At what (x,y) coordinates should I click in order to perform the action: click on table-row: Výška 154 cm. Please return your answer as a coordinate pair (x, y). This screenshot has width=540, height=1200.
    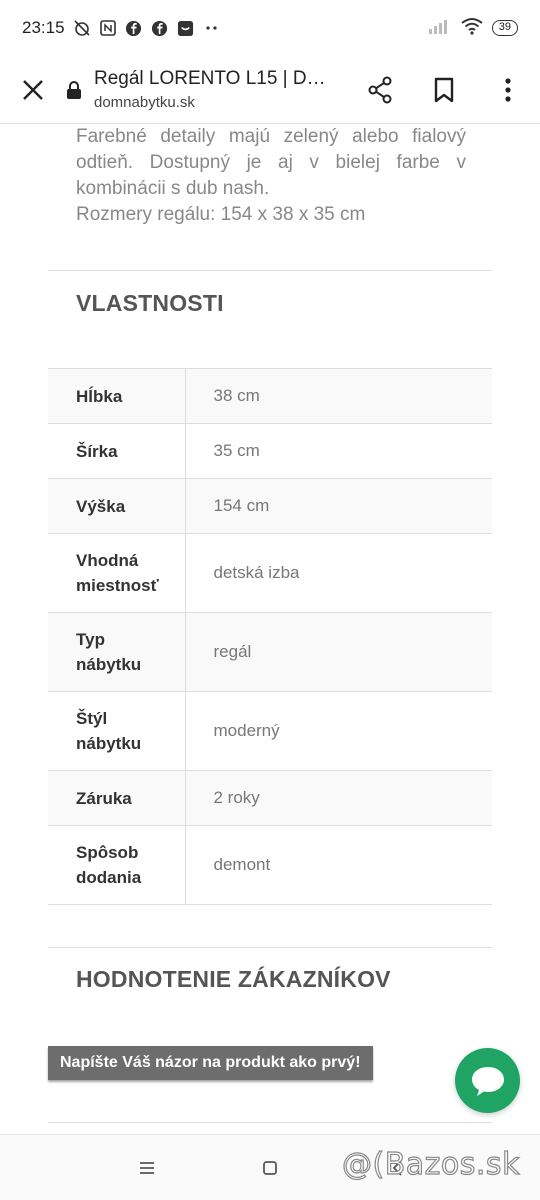
    Looking at the image, I should click on (270, 506).